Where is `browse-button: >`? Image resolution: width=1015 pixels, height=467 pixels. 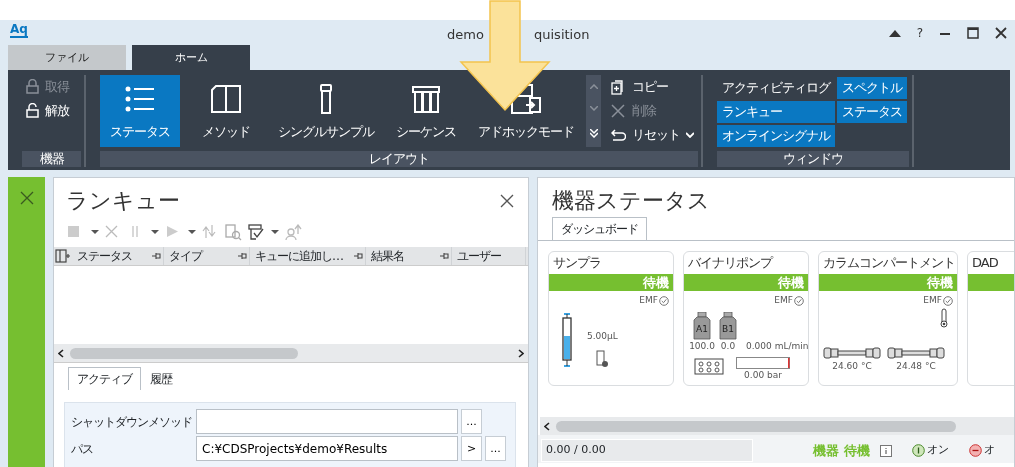 browse-button: > is located at coordinates (471, 448).